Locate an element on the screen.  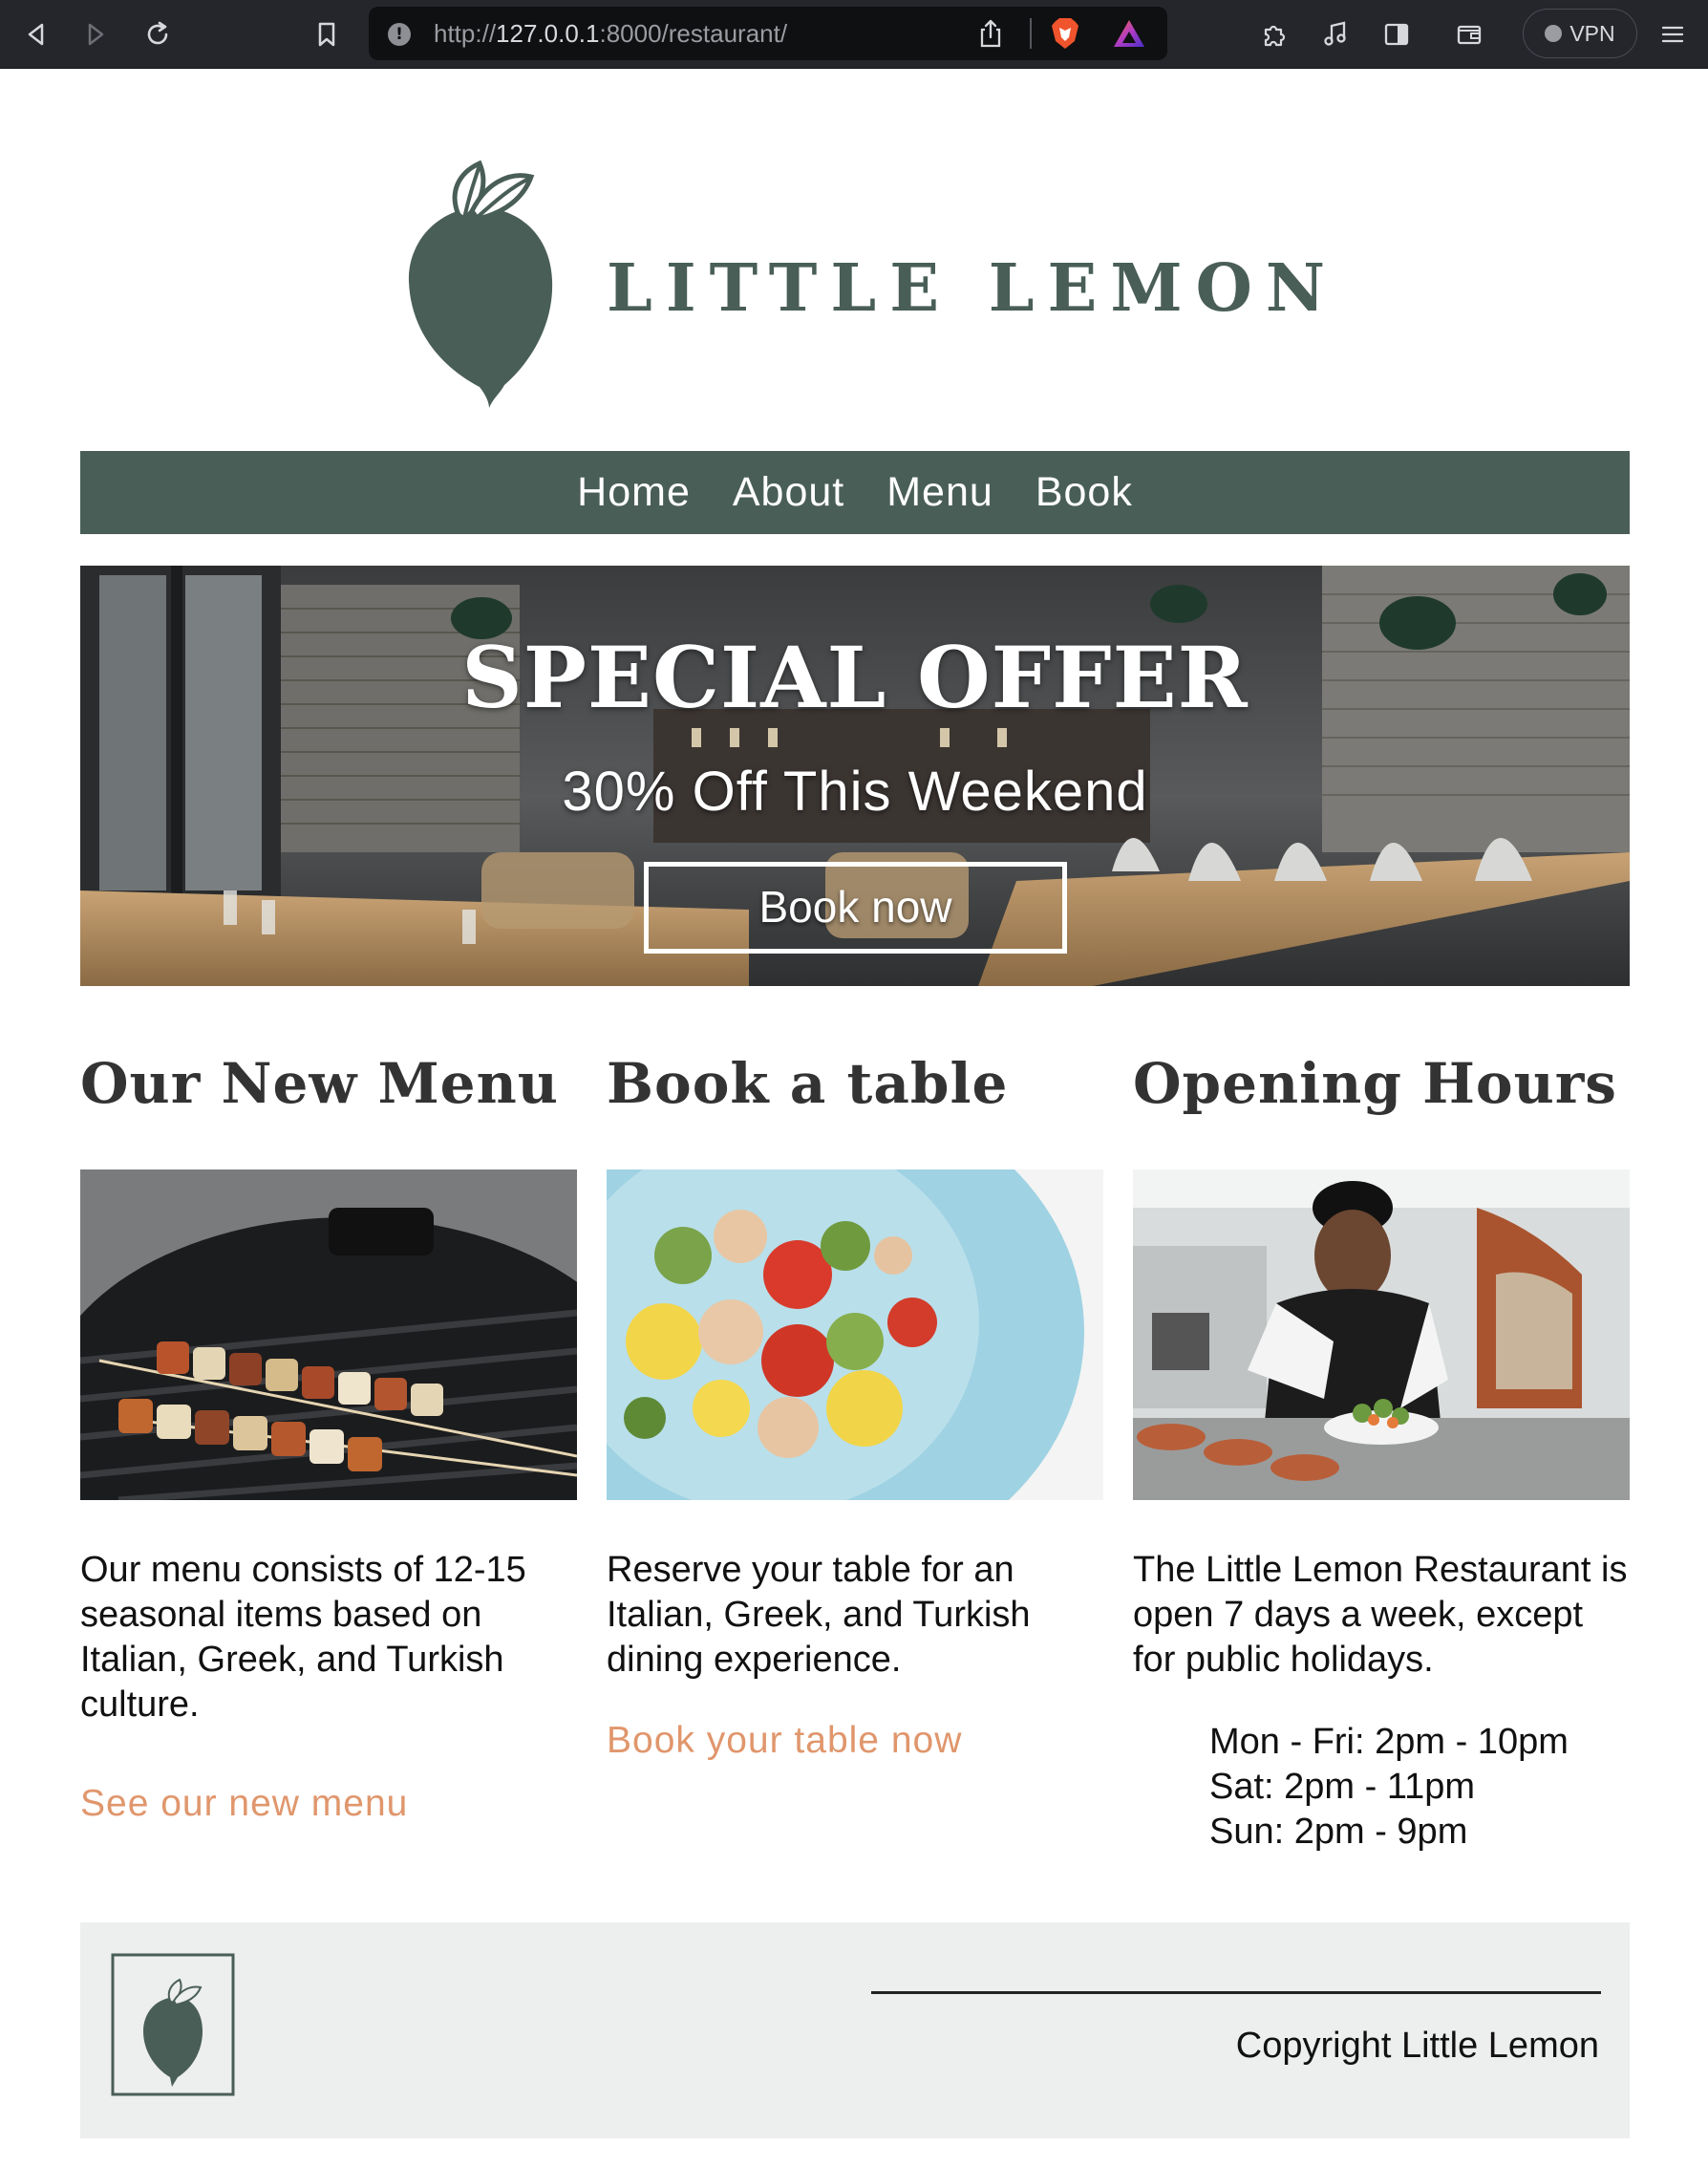
see-menu-link: See our new menu is located at coordinates (244, 1804).